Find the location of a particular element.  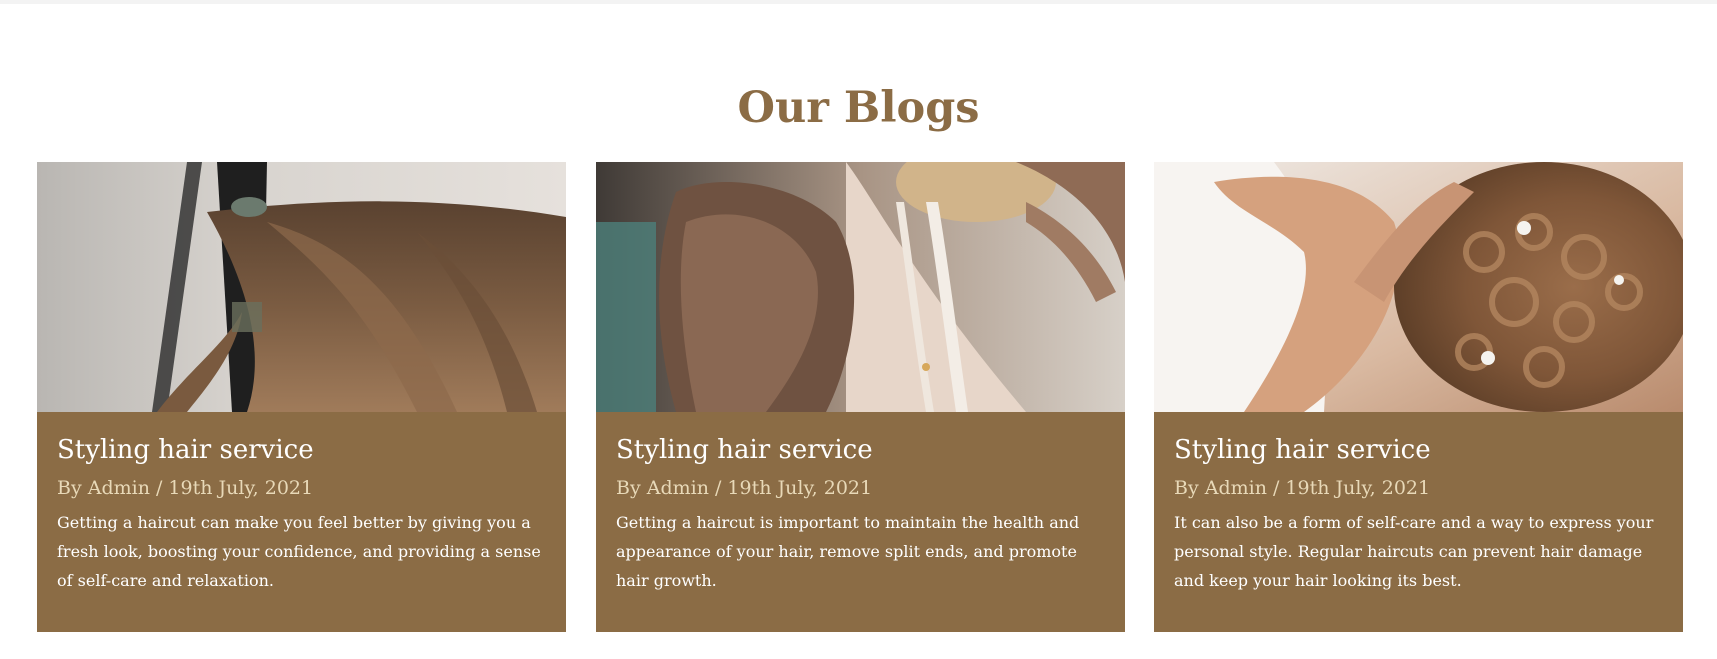

blog-image-curly-updo is located at coordinates (1418, 287).